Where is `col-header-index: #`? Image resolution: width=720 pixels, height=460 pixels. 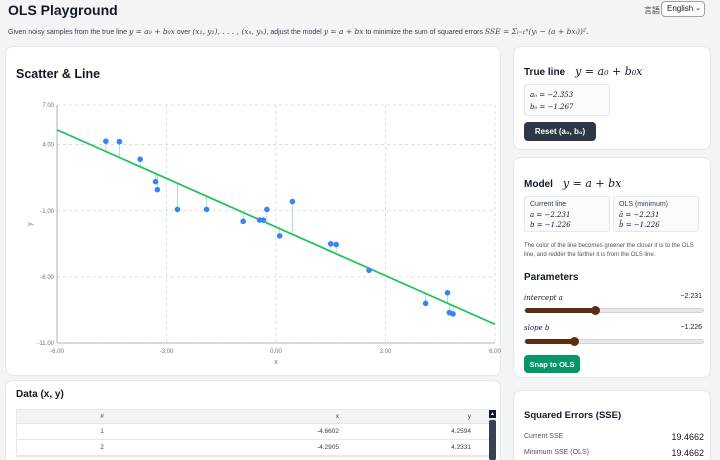
col-header-index: # is located at coordinates (102, 416).